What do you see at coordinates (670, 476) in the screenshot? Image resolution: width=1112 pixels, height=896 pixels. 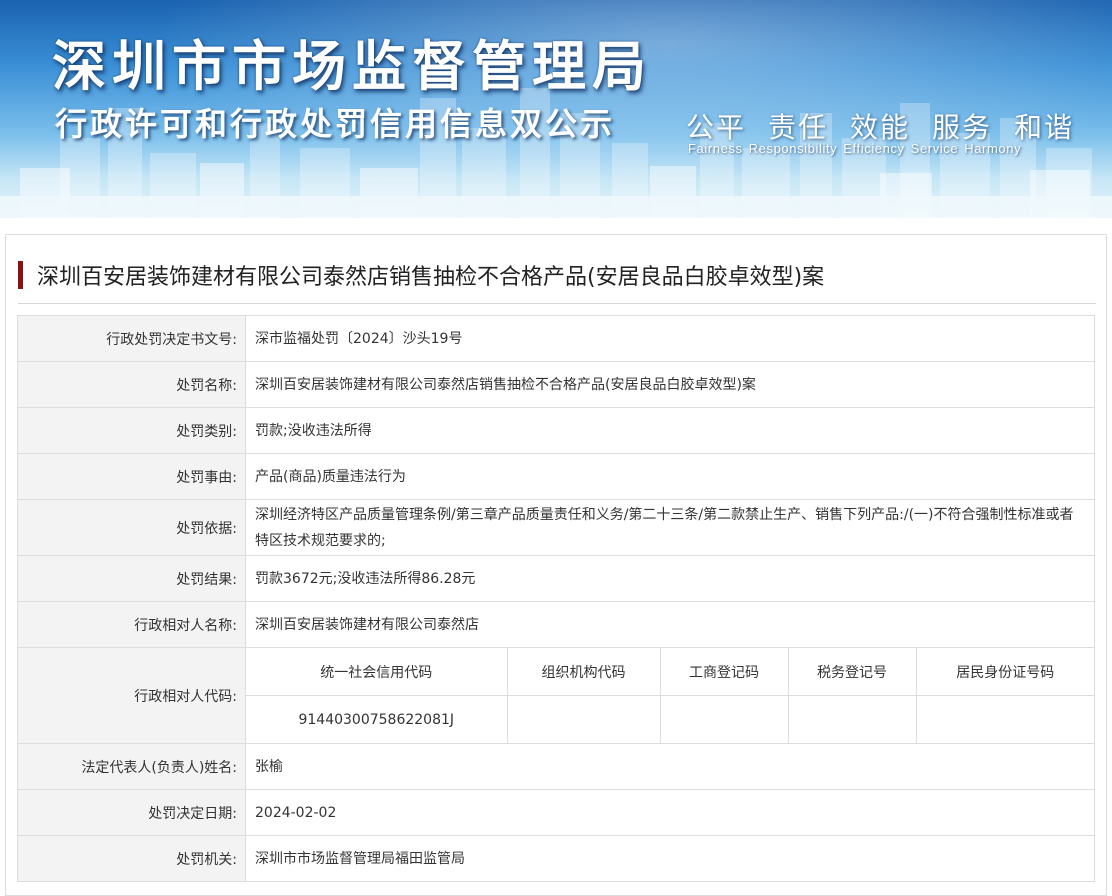 I see `field-value: 产品(商品)质量违法行为` at bounding box center [670, 476].